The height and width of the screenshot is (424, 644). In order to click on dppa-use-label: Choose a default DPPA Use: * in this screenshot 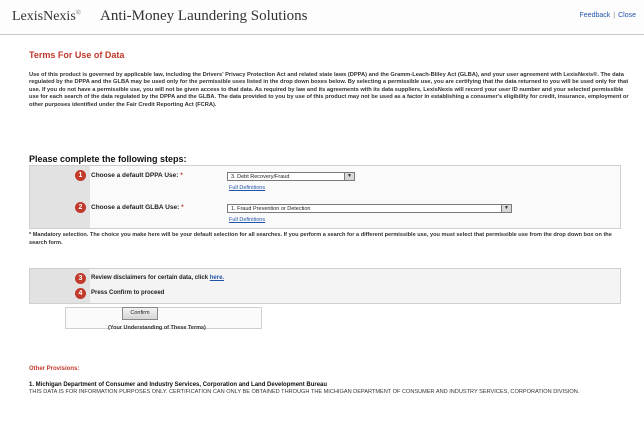, I will do `click(137, 175)`.